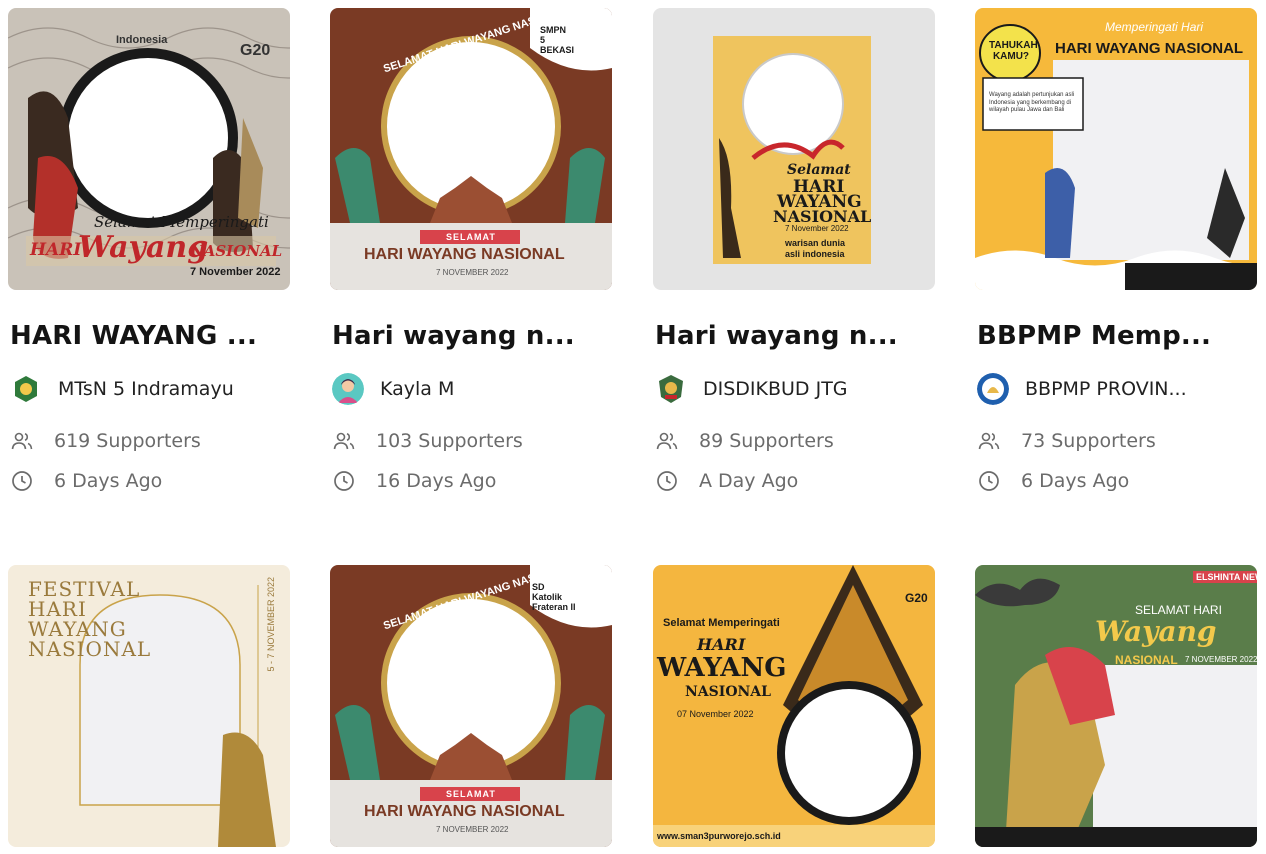 The width and height of the screenshot is (1266, 854). Describe the element at coordinates (1154, 27) in the screenshot. I see `thumb-top-script: Memperingati Hari` at that location.